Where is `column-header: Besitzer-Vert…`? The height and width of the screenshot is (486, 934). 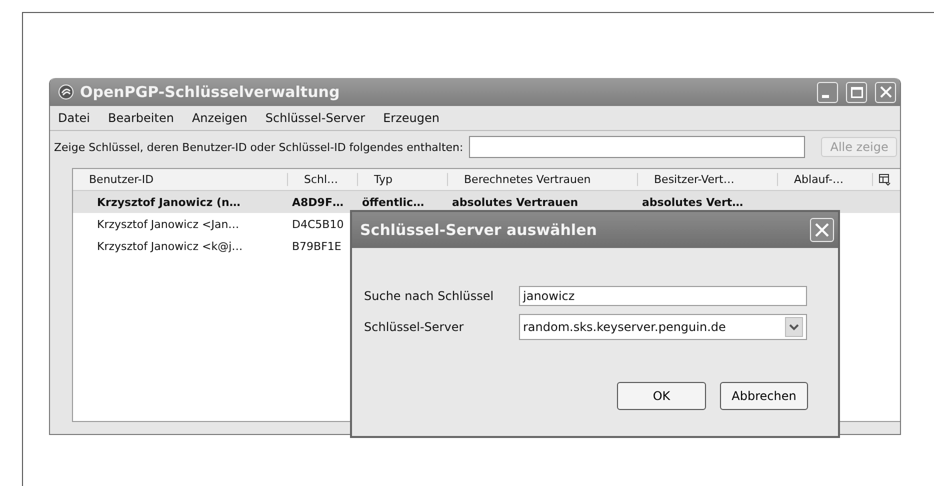
column-header: Besitzer-Vert… is located at coordinates (708, 179).